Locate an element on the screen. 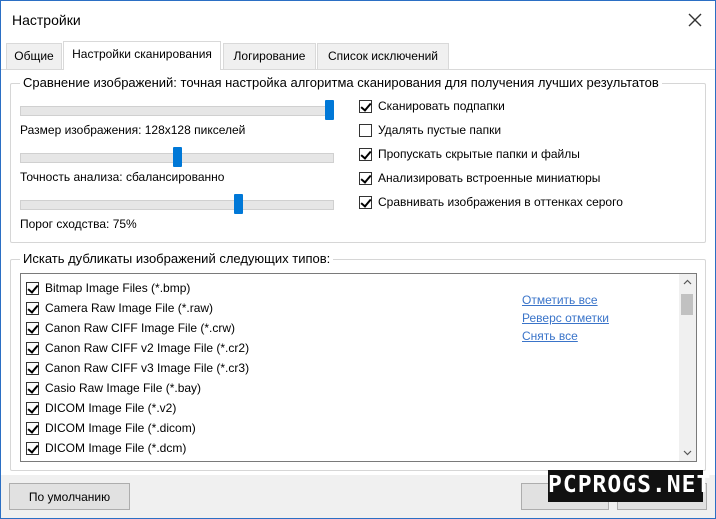 This screenshot has width=716, height=519. tab-logging: Логирование is located at coordinates (269, 56).